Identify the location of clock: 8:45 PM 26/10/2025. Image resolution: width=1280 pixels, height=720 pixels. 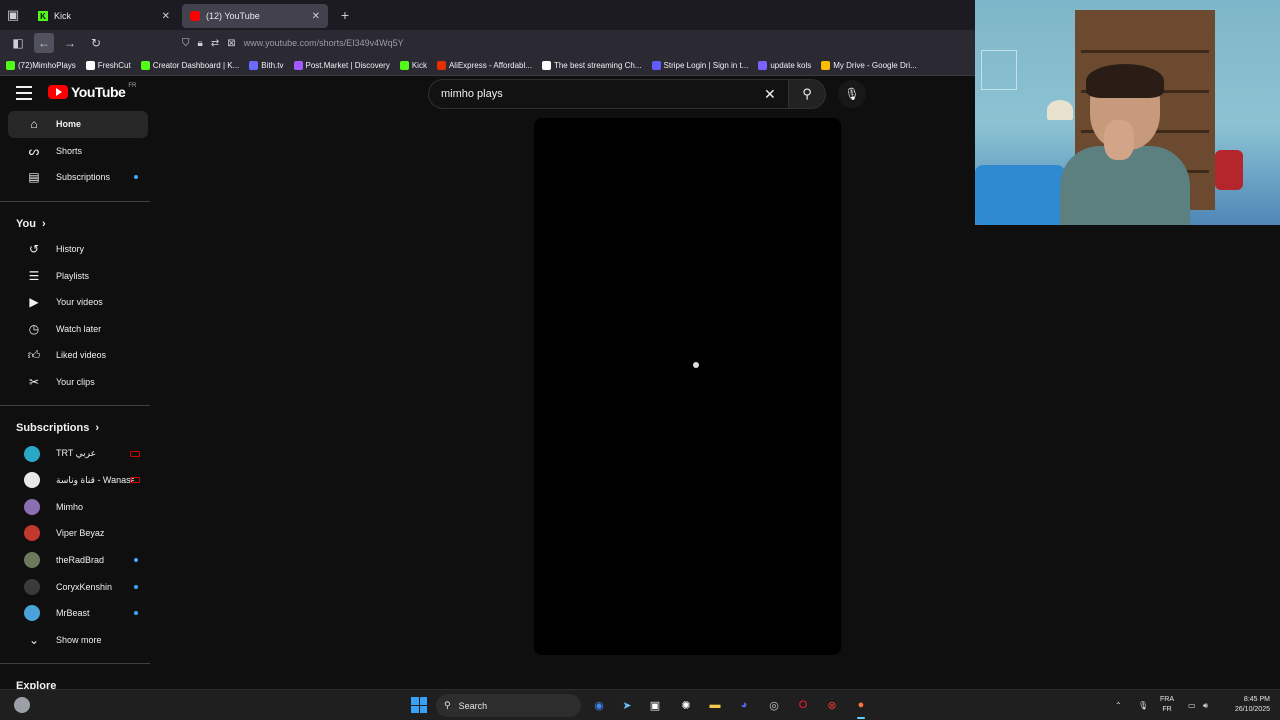
(1246, 705).